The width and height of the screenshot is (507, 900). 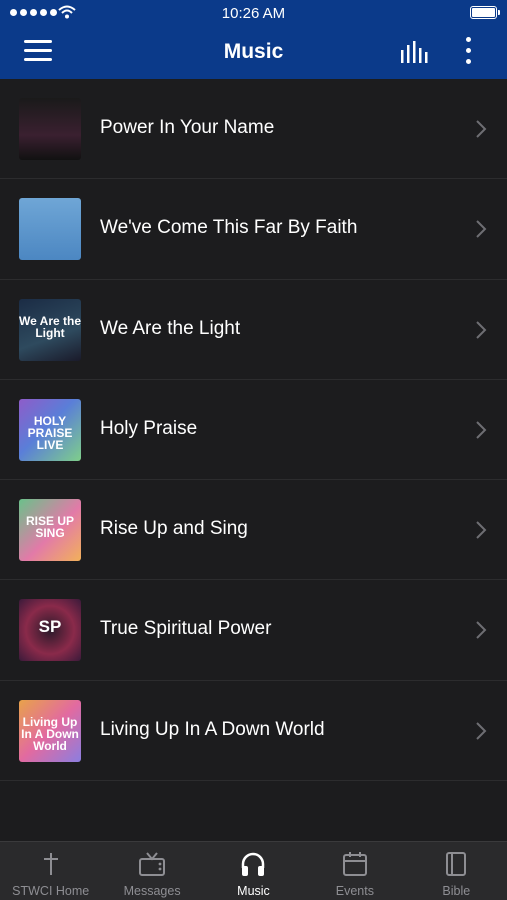 I want to click on cross-icon, so click(x=50, y=864).